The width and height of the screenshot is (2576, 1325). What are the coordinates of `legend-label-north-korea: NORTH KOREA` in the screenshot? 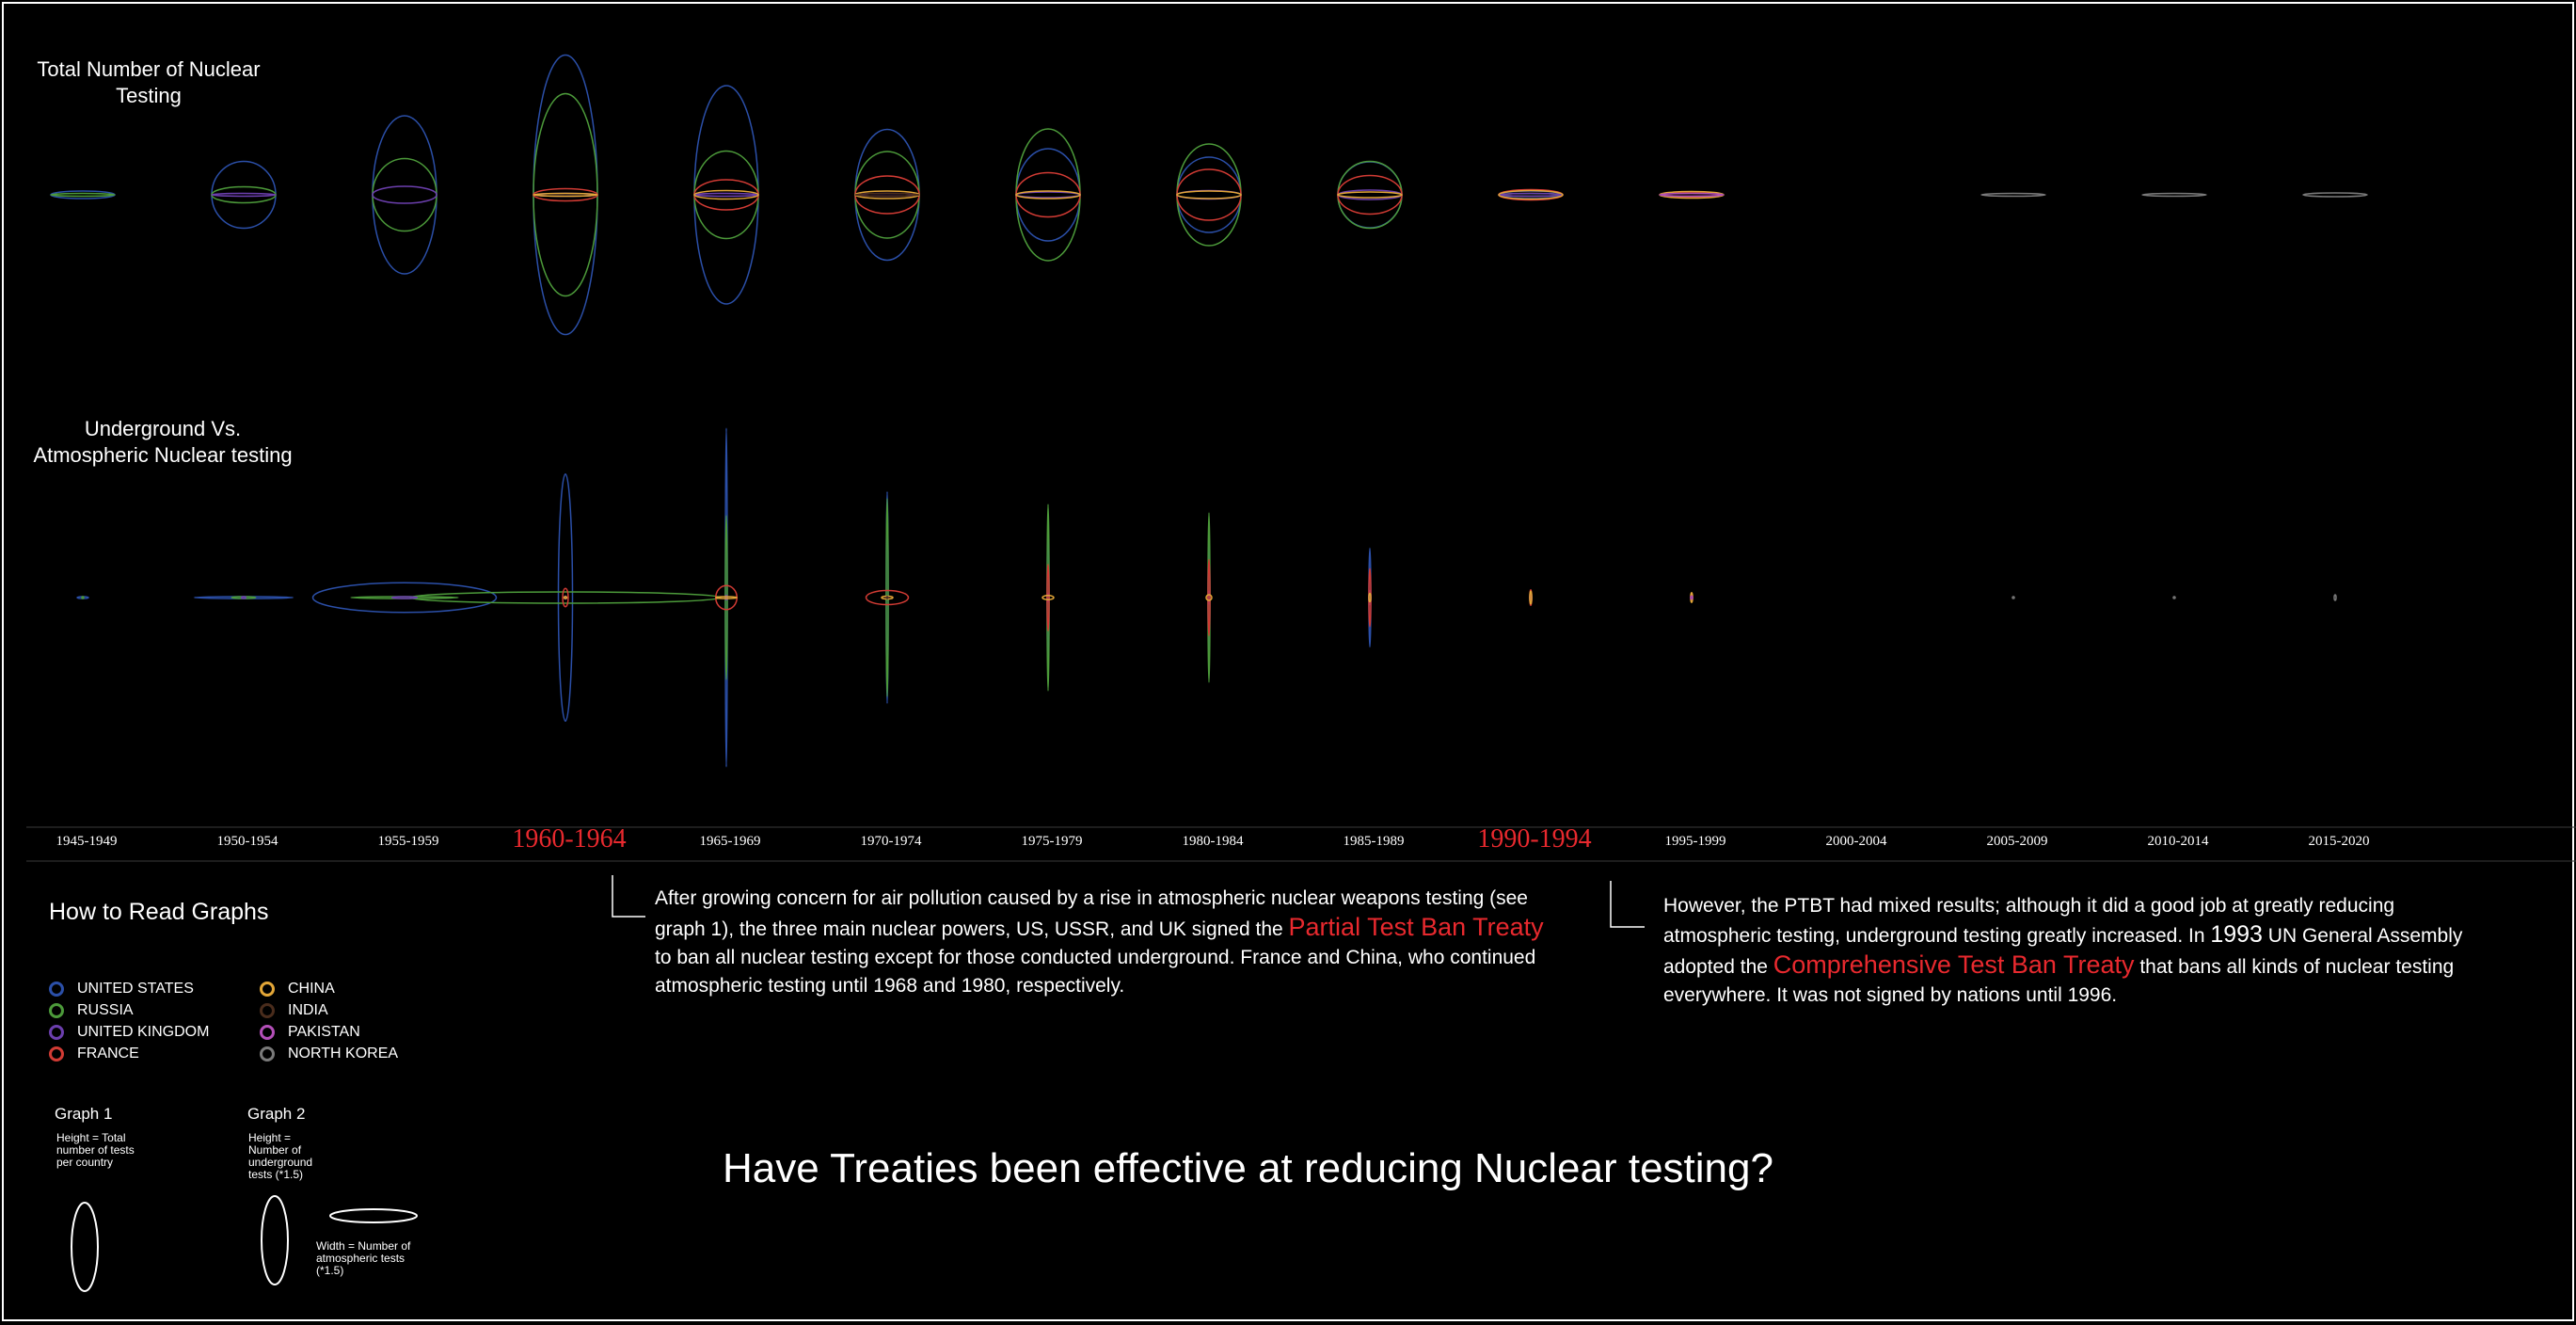 It's located at (344, 1054).